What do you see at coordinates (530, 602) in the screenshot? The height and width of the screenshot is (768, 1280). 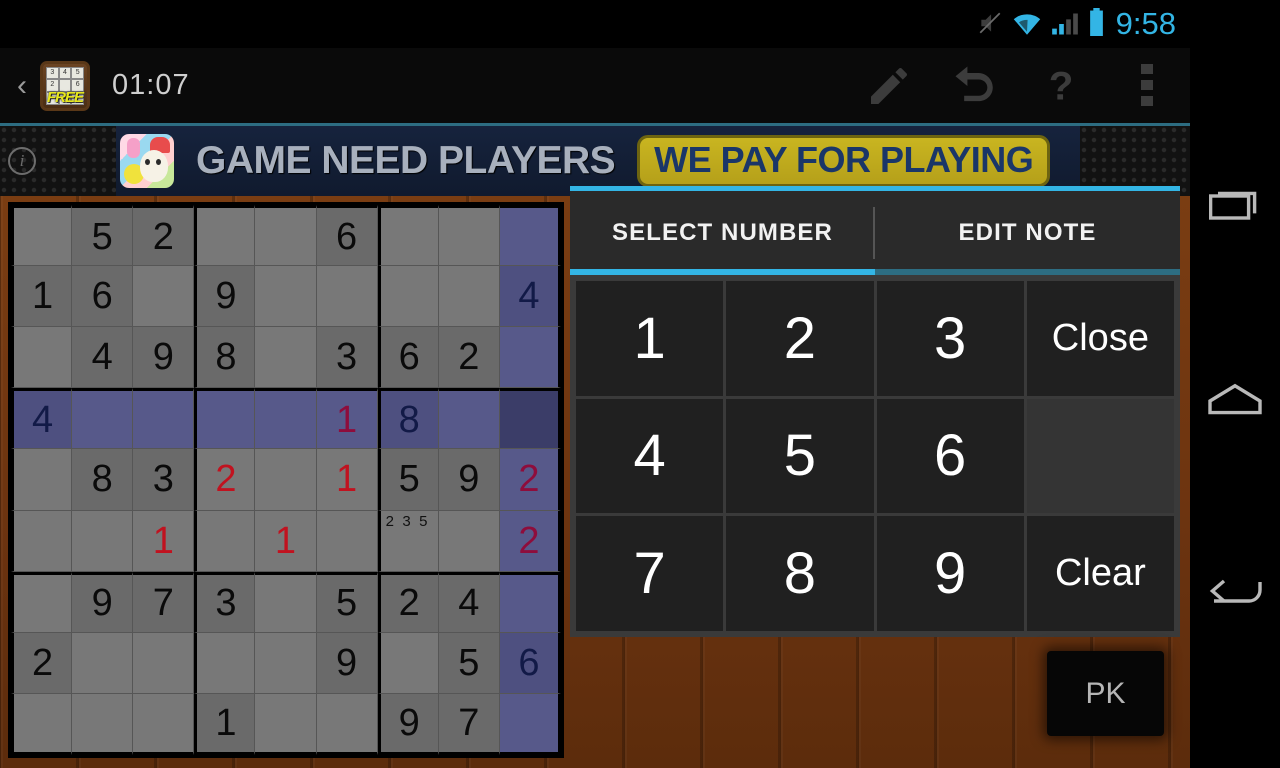 I see `sudoku-cell-r7c9` at bounding box center [530, 602].